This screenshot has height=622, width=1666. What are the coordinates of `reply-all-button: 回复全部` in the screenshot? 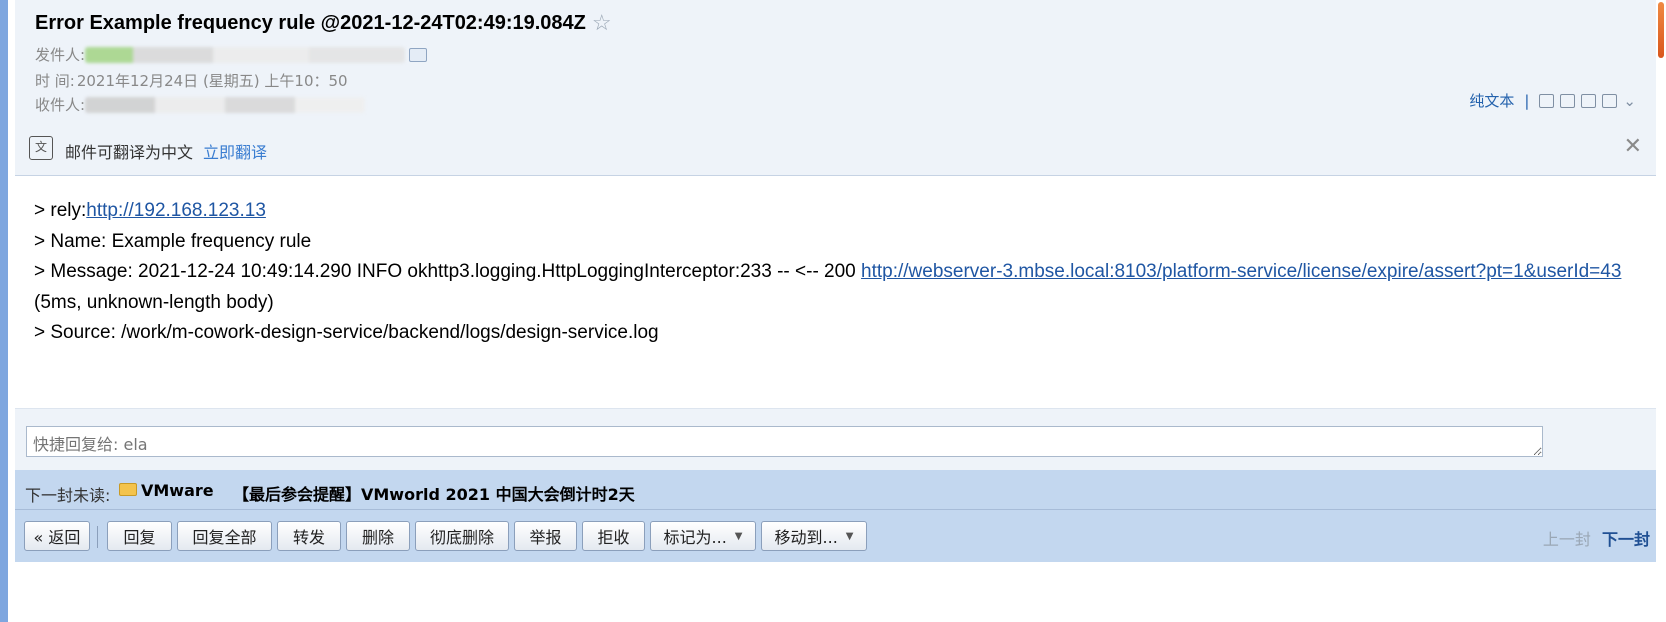 It's located at (224, 536).